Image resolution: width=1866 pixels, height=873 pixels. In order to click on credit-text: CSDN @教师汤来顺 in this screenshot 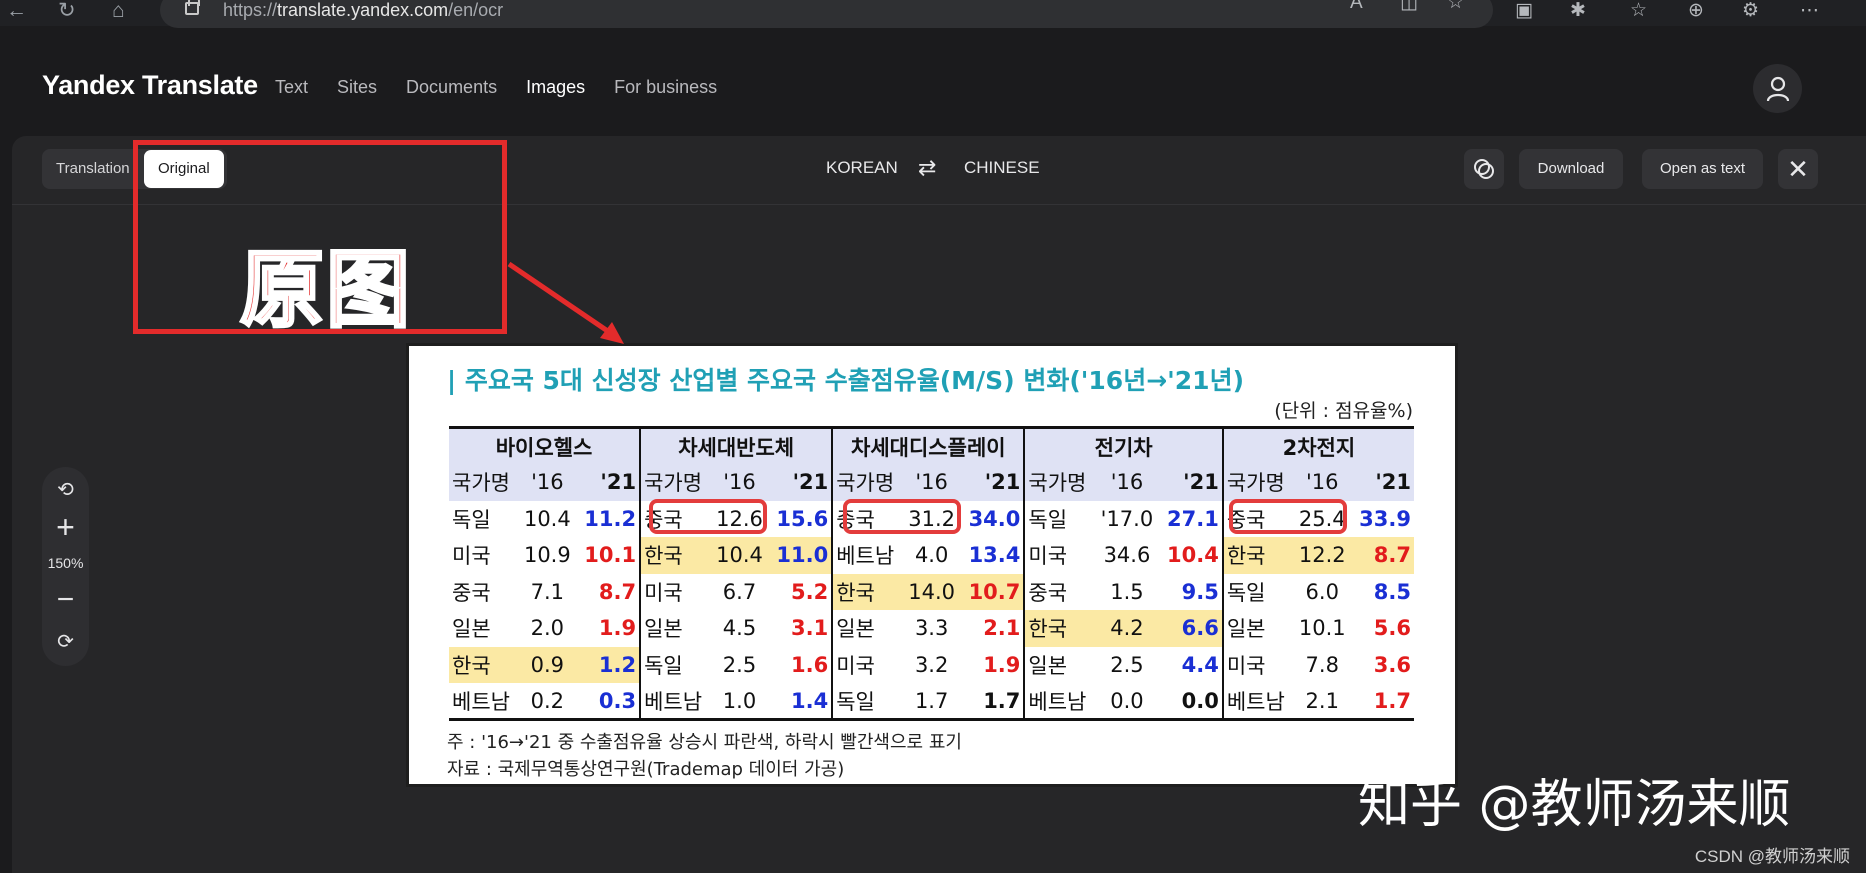, I will do `click(1772, 856)`.